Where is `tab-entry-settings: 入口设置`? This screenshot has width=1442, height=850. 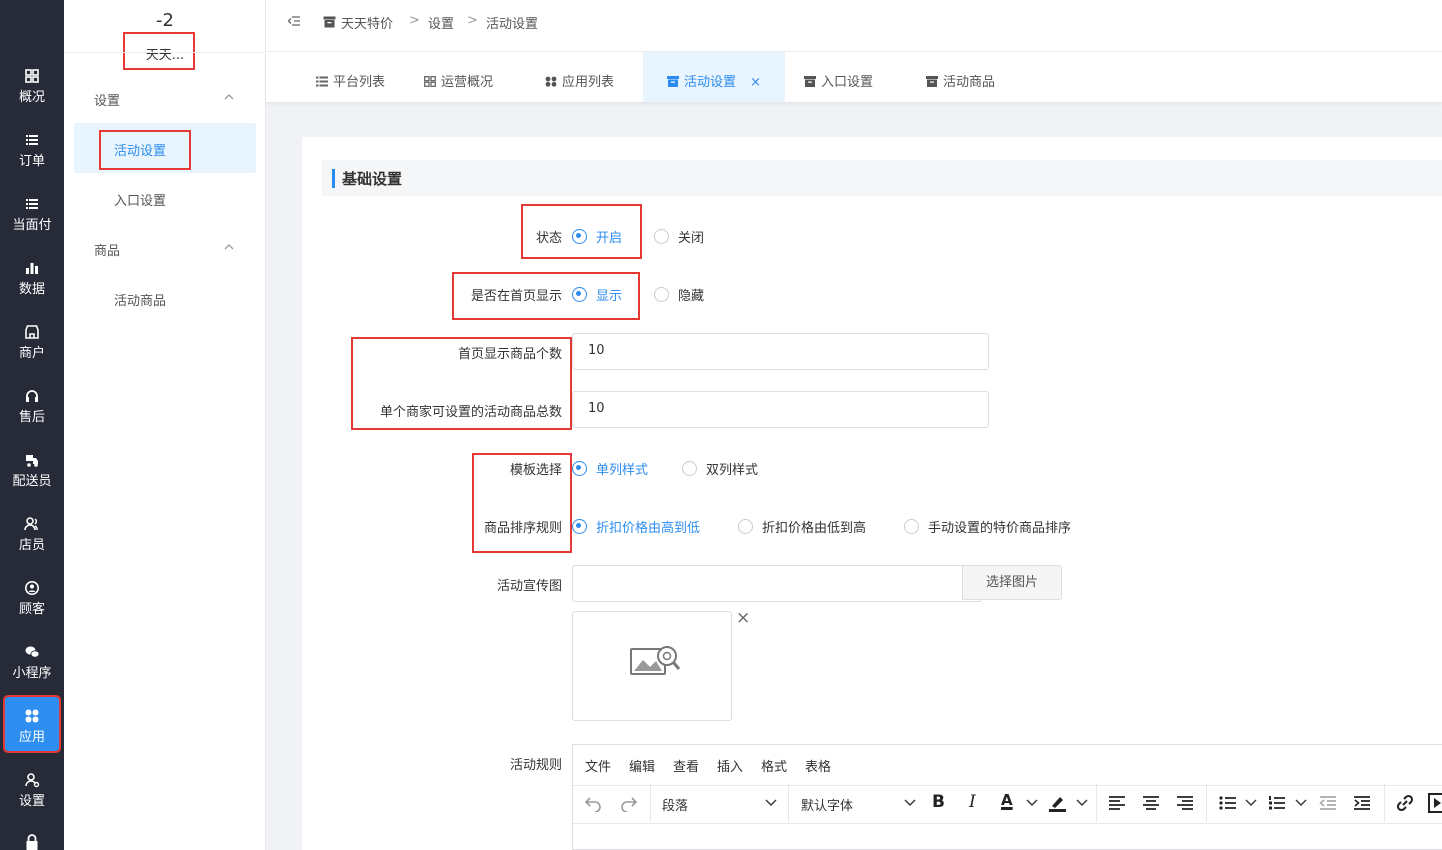
tab-entry-settings: 入口设置 is located at coordinates (838, 77).